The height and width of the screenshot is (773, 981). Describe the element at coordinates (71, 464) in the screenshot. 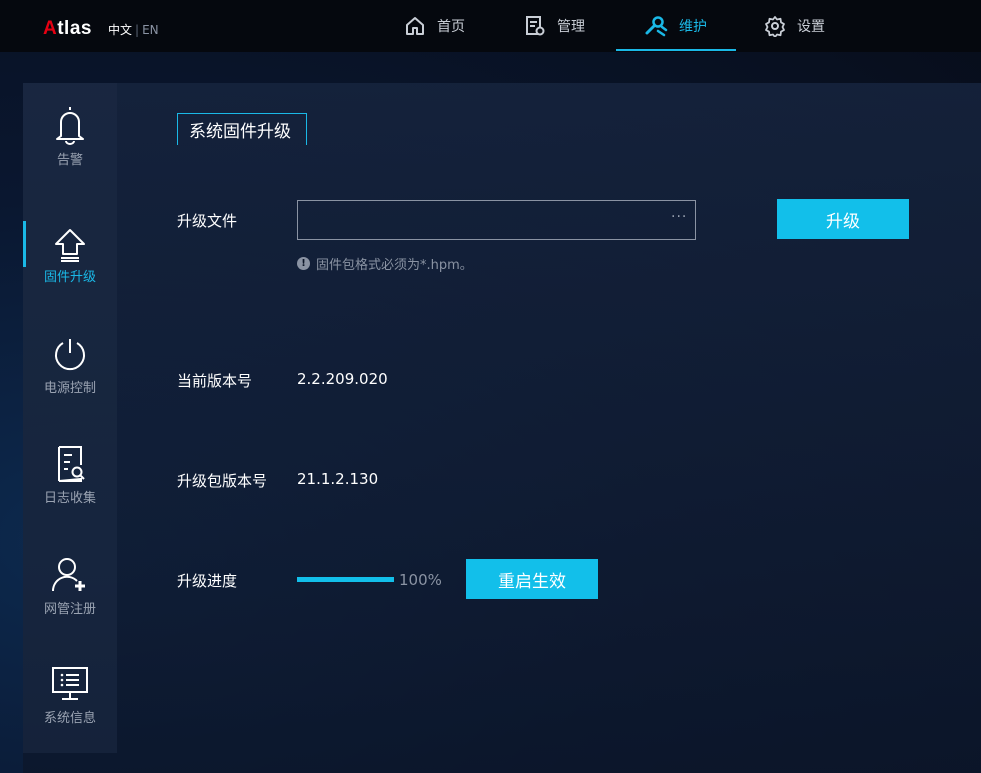

I see `log-search-icon` at that location.